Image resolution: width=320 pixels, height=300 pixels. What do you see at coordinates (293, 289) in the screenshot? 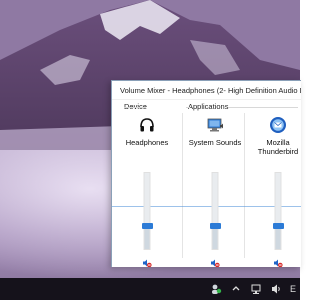
I see `input-language-indicator: E` at bounding box center [293, 289].